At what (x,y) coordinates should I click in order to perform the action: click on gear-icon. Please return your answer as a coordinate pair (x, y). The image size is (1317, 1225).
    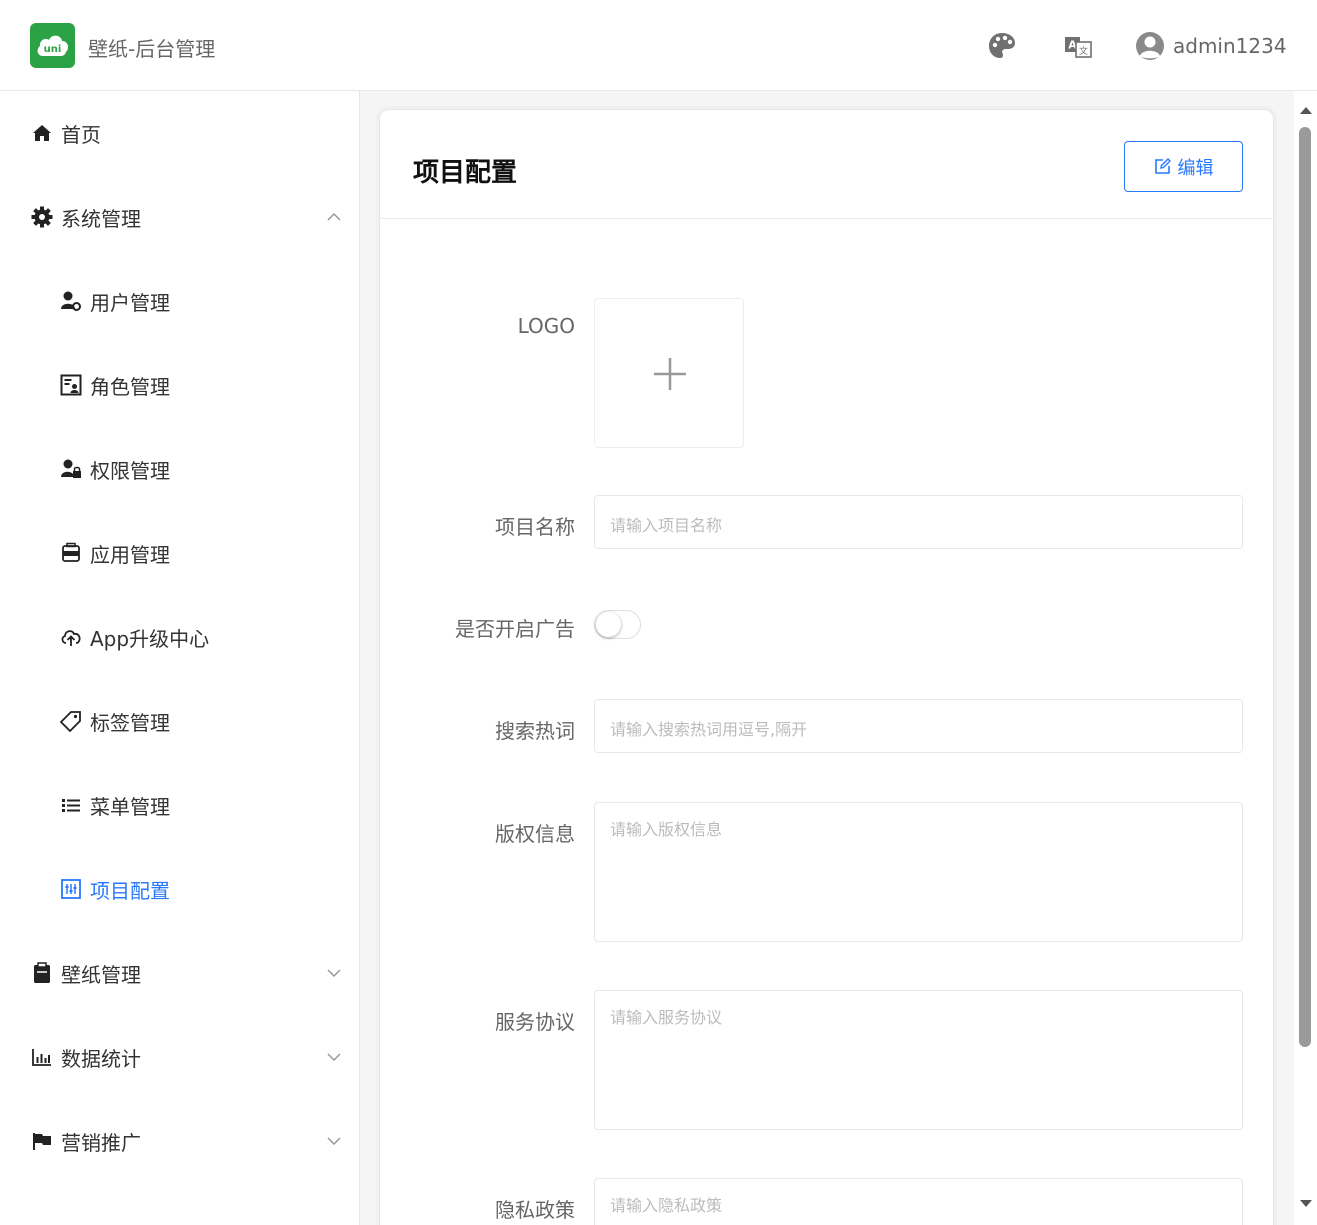
    Looking at the image, I should click on (42, 217).